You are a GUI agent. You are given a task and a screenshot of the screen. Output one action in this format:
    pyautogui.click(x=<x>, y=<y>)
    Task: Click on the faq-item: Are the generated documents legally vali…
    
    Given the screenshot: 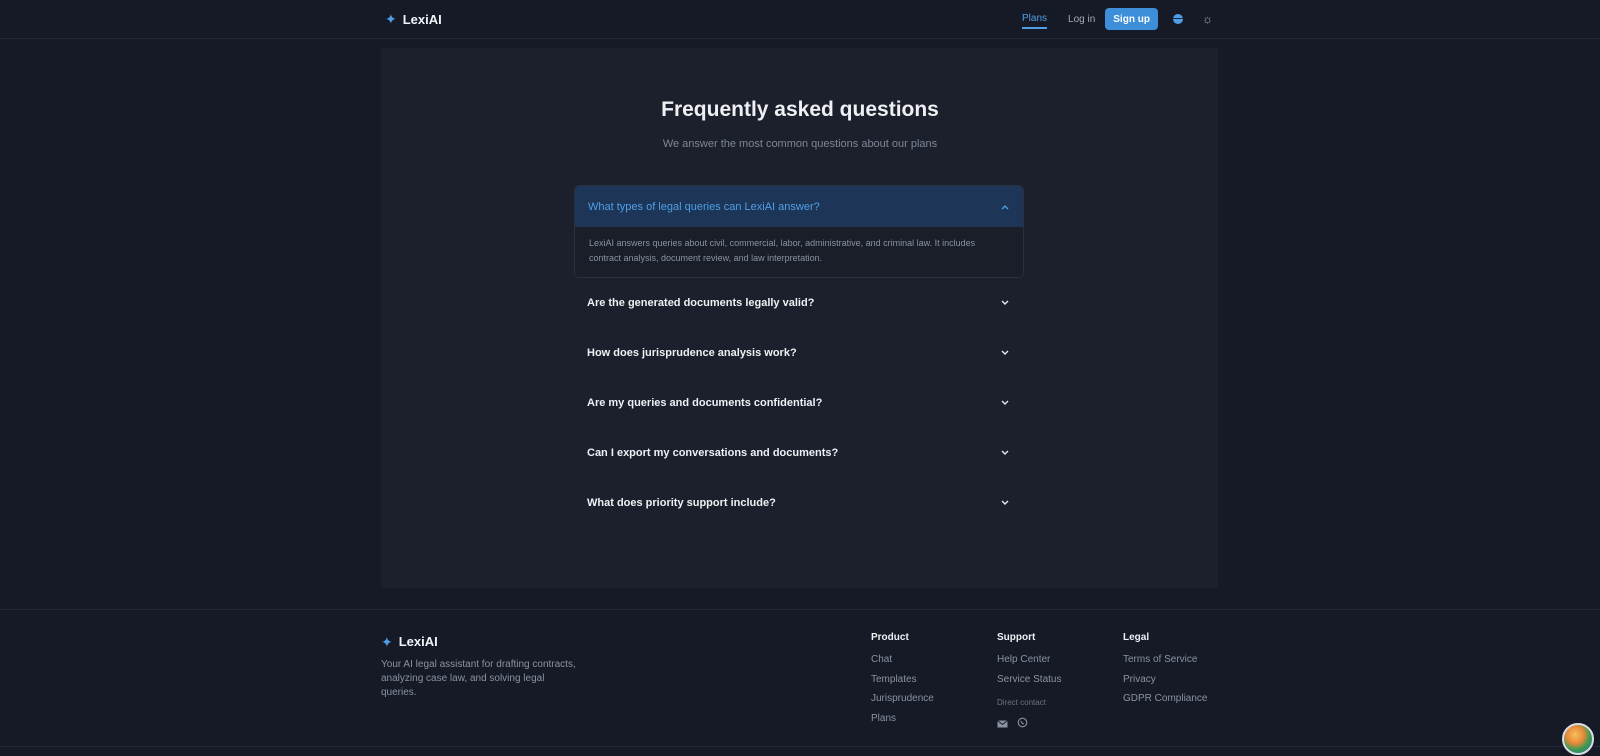 What is the action you would take?
    pyautogui.click(x=799, y=303)
    